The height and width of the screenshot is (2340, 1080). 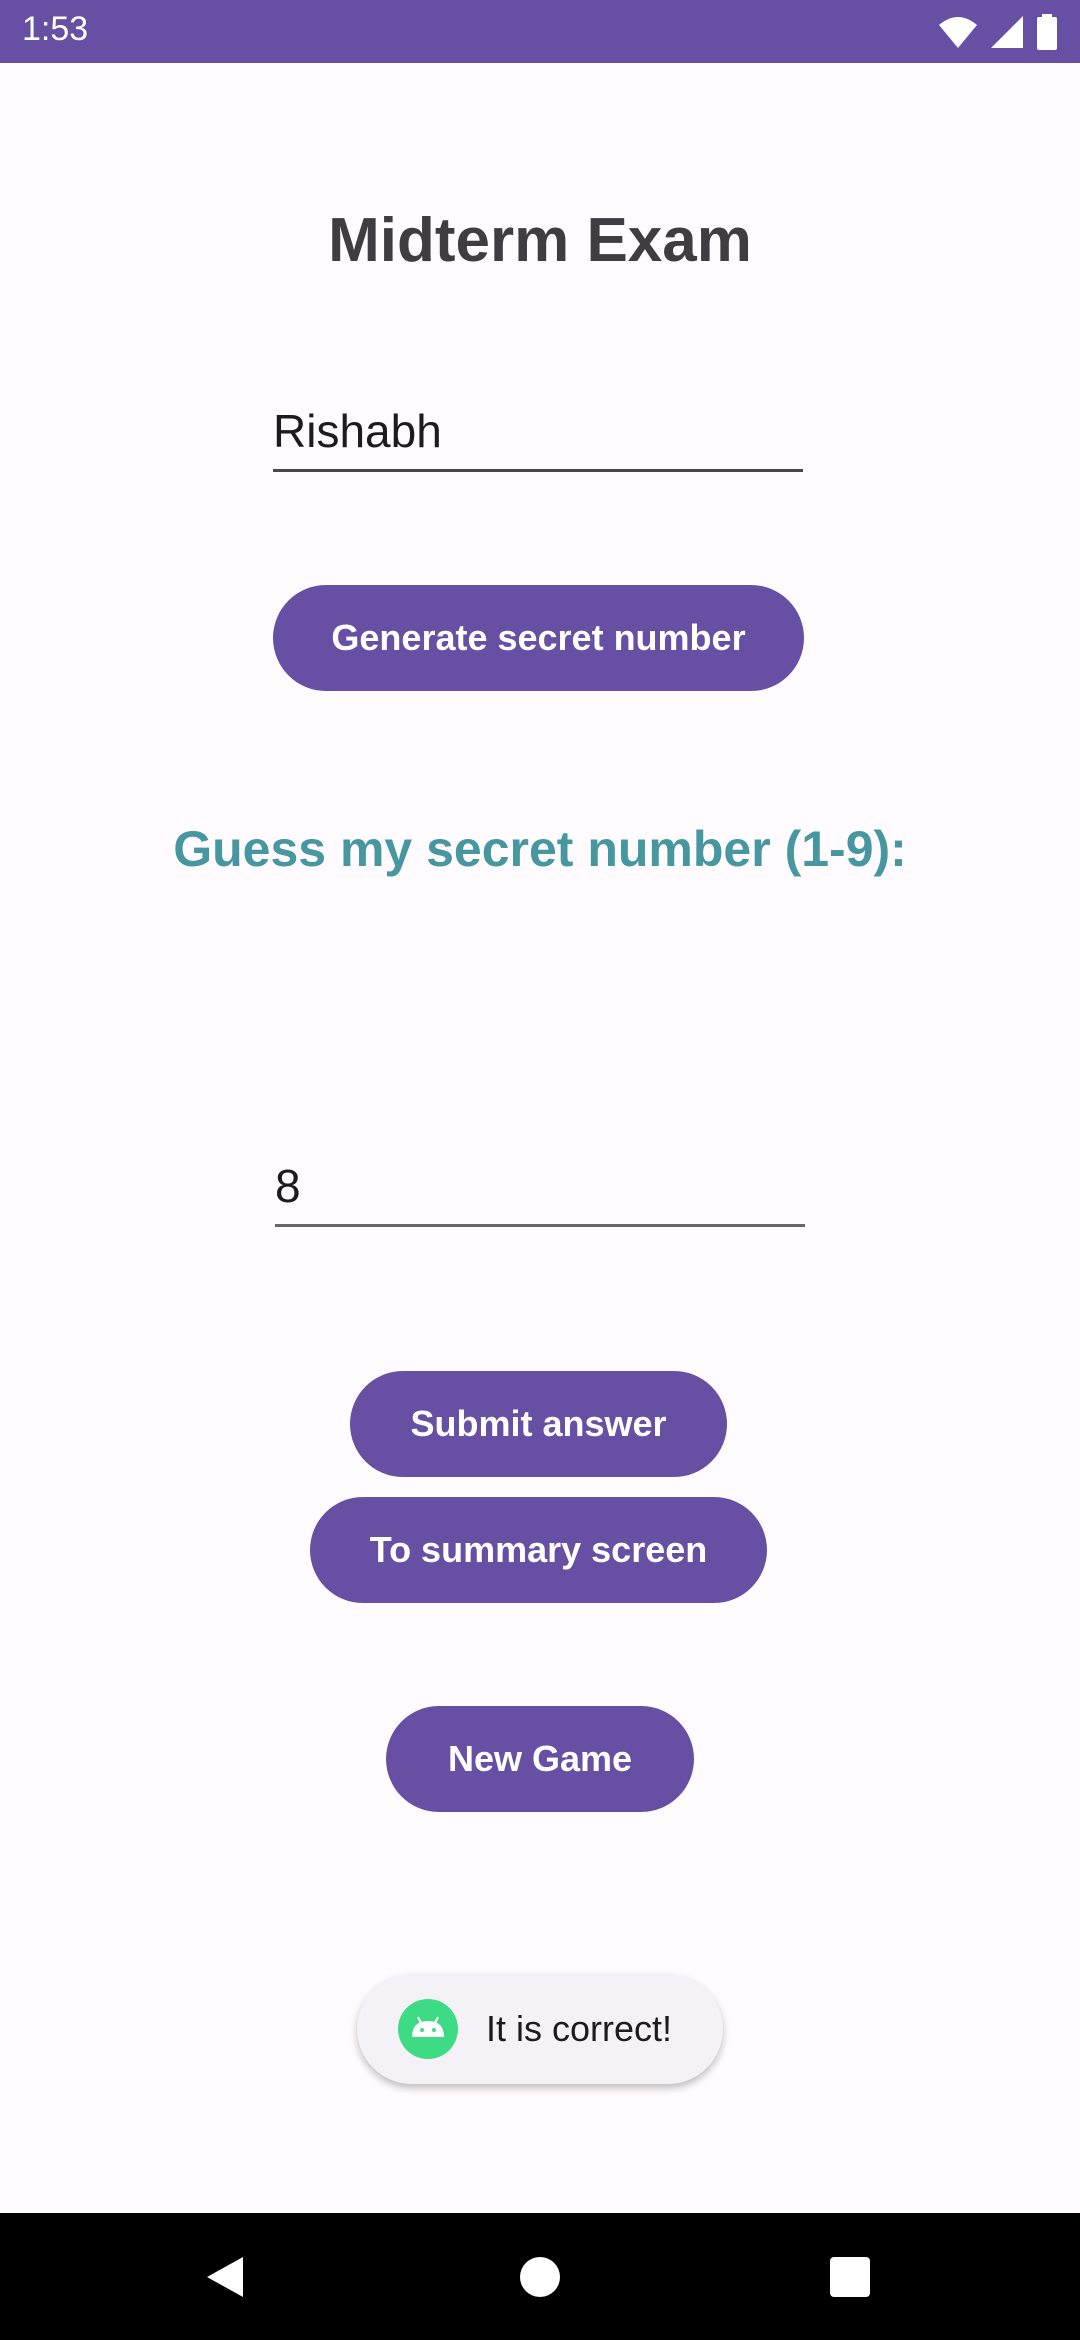 I want to click on generate-secret-number-button: Generate secret number, so click(x=538, y=638).